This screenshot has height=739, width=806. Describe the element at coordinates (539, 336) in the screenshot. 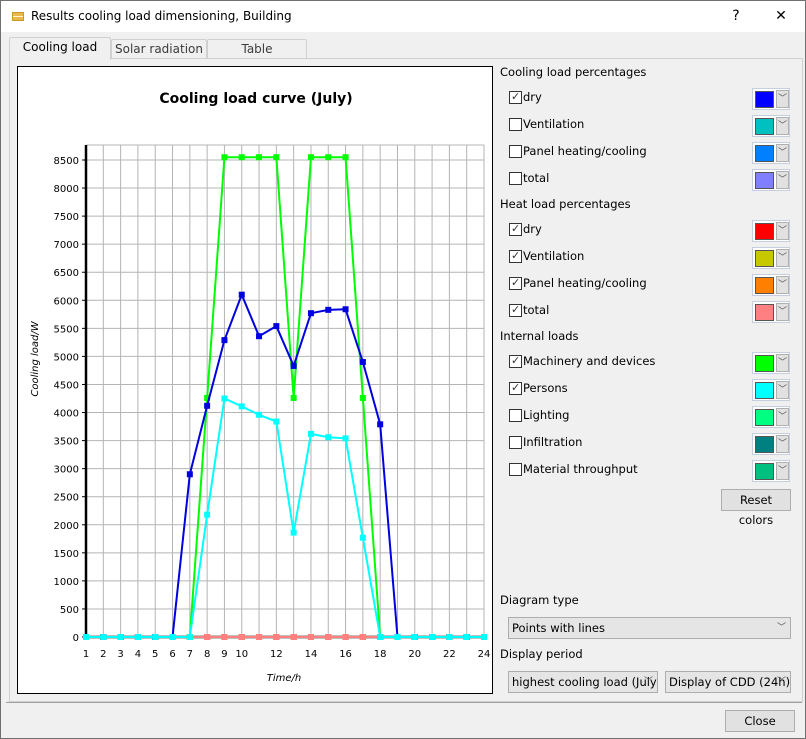

I see `internal-loads-group-title: Internal loads` at that location.